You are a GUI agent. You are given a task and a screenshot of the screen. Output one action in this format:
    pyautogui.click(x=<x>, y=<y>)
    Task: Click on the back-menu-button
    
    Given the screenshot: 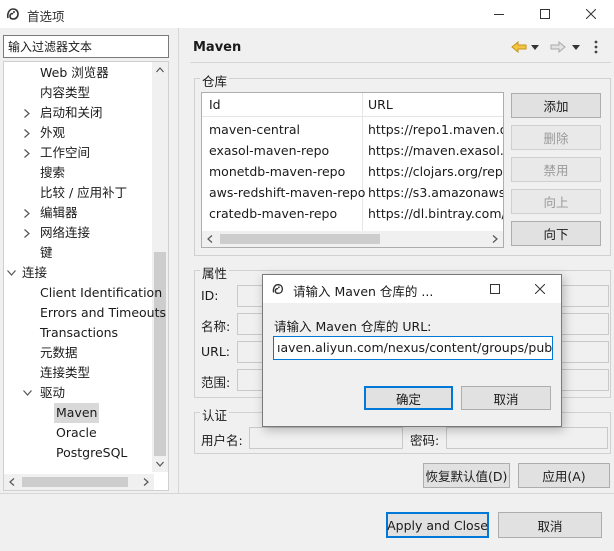 What is the action you would take?
    pyautogui.click(x=535, y=47)
    